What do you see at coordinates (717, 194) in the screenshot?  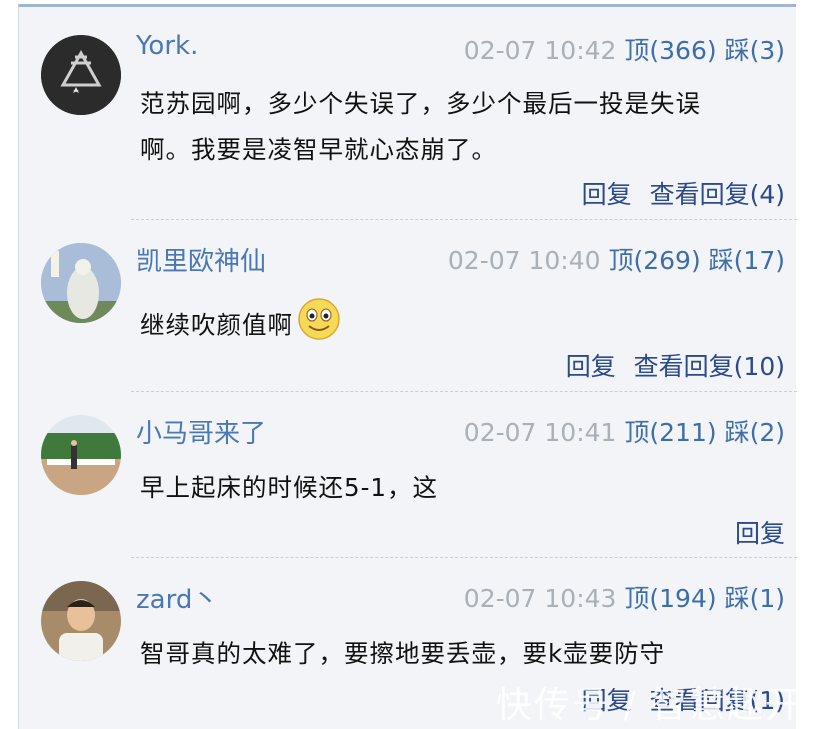 I see `view-replies-button: 查看回复(4)` at bounding box center [717, 194].